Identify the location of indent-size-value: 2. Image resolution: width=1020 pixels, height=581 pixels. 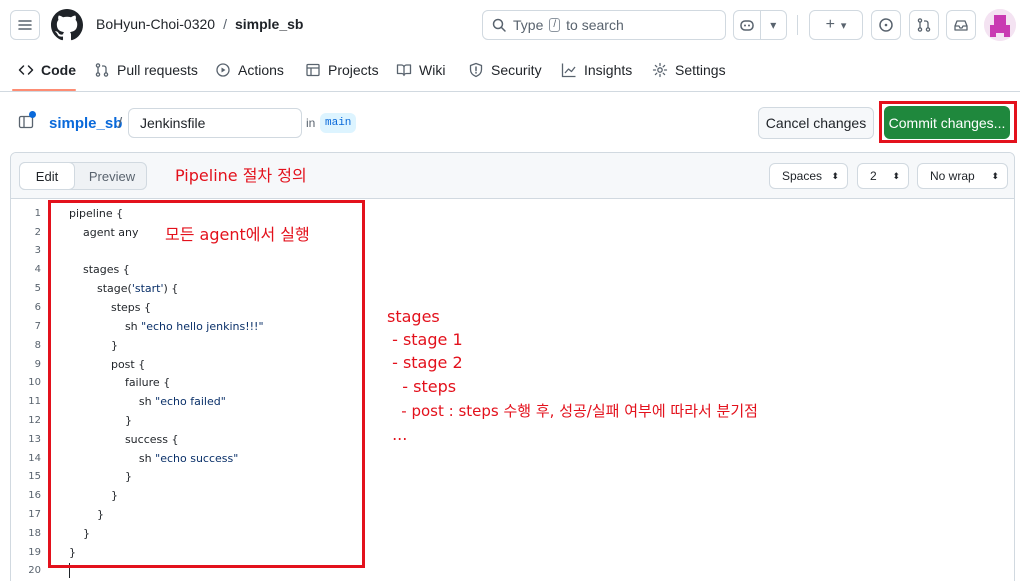
(873, 176).